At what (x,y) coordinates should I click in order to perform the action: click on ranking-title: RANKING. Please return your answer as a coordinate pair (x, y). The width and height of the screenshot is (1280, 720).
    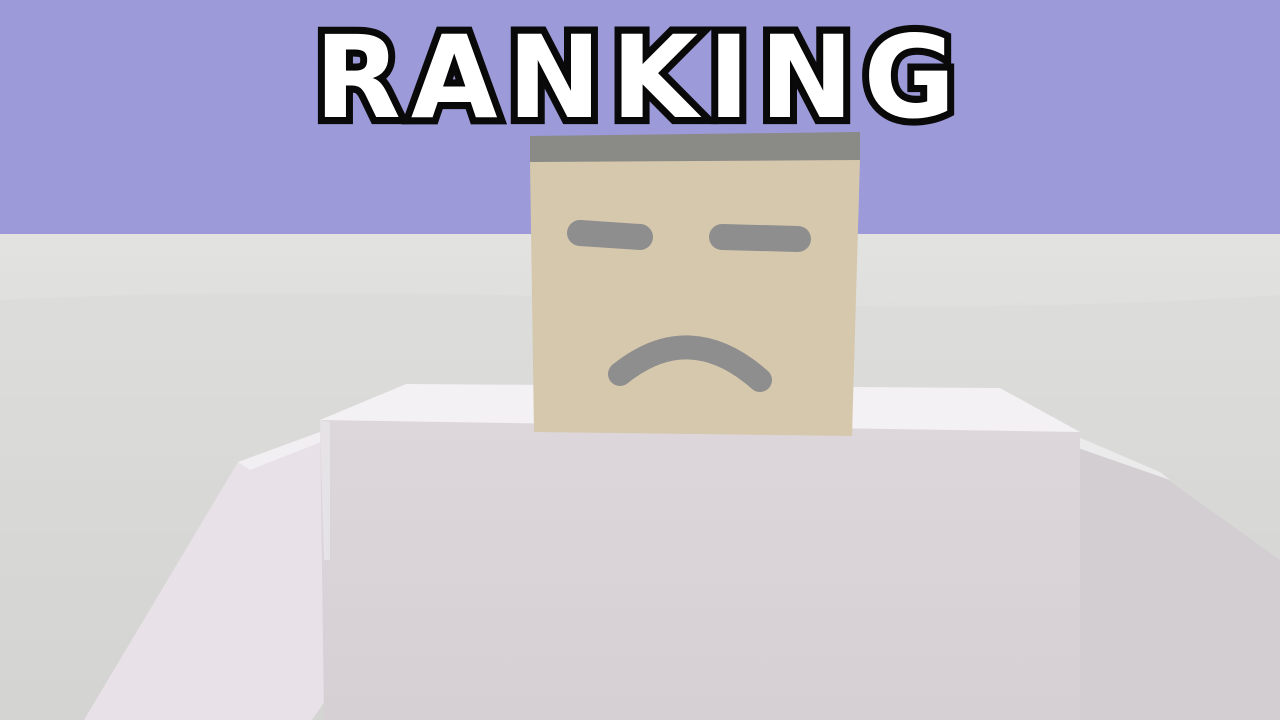
    Looking at the image, I should click on (637, 78).